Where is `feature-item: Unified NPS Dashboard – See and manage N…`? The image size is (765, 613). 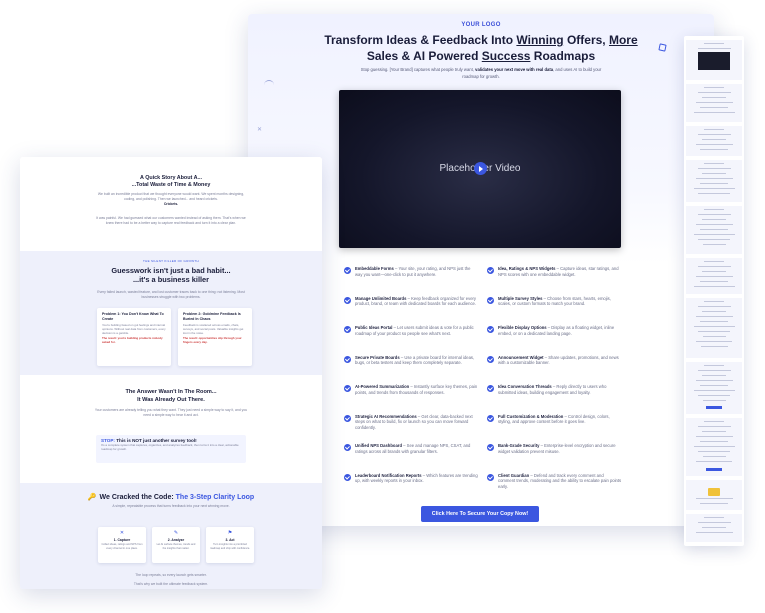 feature-item: Unified NPS Dashboard – See and manage N… is located at coordinates (411, 458).